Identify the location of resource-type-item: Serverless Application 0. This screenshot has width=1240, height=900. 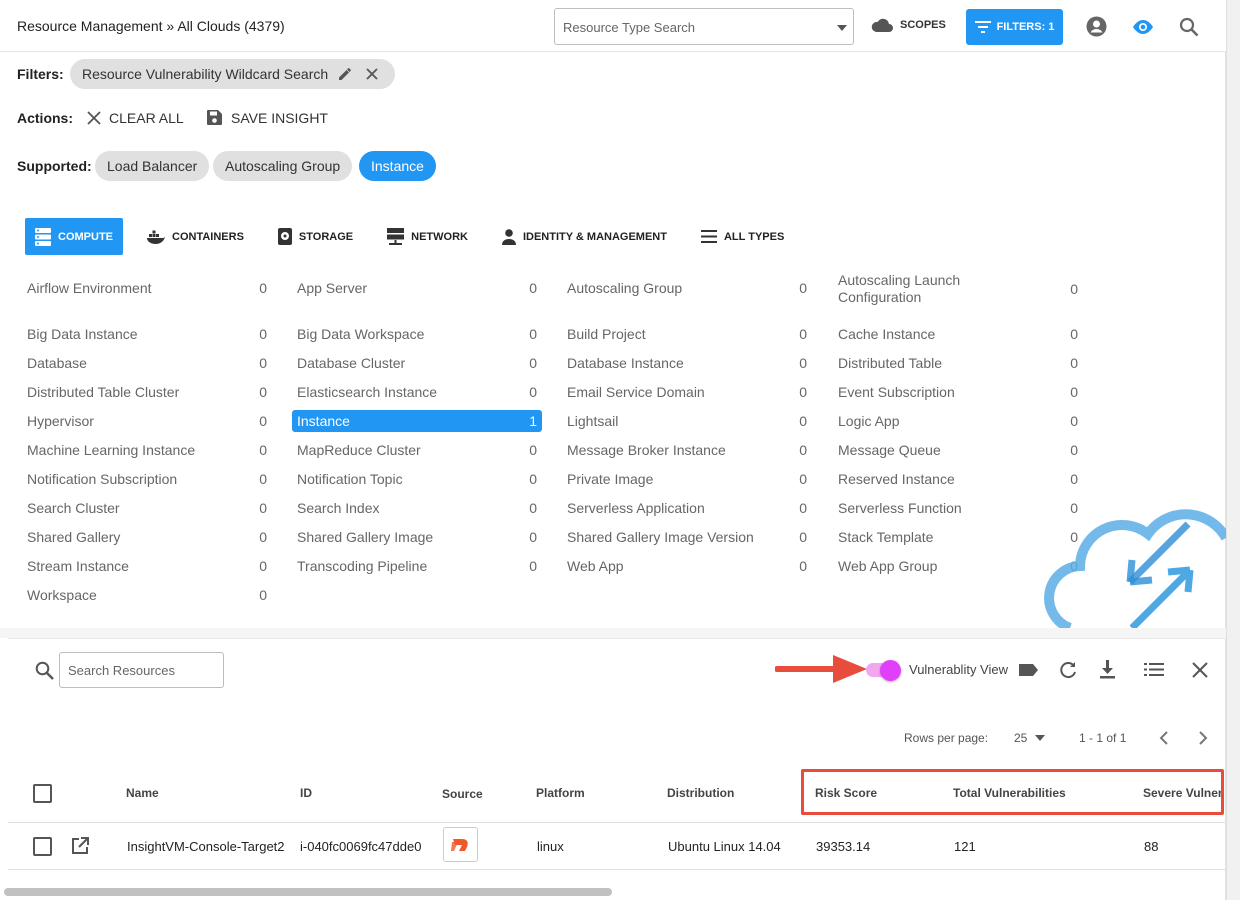
(687, 508).